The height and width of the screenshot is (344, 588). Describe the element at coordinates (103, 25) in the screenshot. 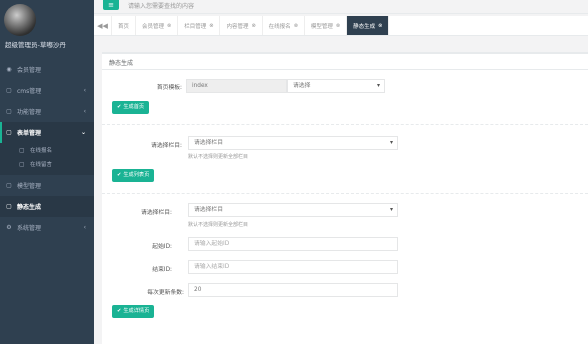

I see `tab-scroll-left-icon: ◀◀` at that location.